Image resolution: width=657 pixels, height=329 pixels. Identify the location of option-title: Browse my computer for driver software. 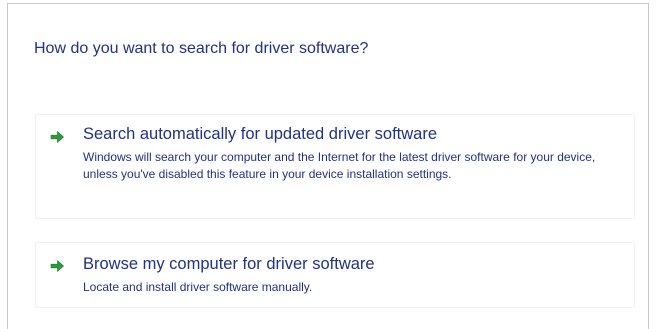
(229, 264).